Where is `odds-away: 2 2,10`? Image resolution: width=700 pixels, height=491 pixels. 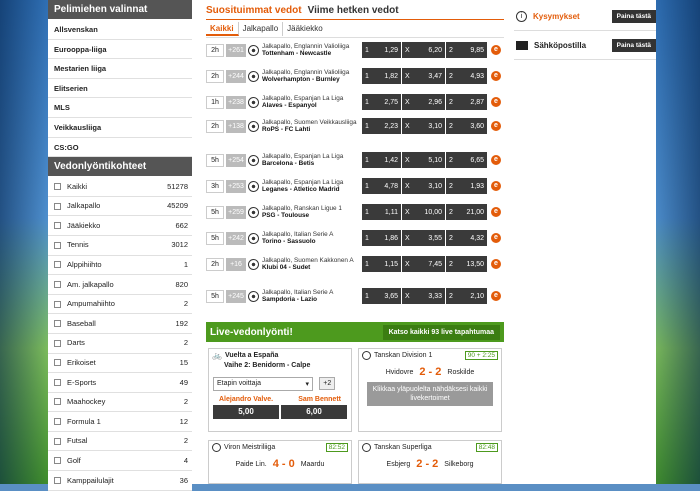
odds-away: 2 2,10 is located at coordinates (467, 296).